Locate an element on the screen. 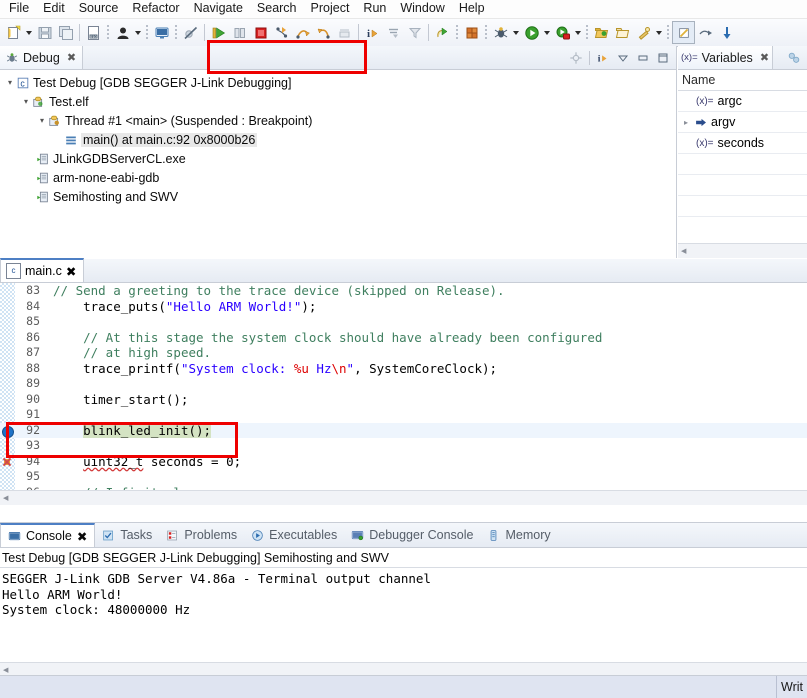 This screenshot has width=807, height=698. tab-debugger-console: Debugger Console is located at coordinates (412, 535).